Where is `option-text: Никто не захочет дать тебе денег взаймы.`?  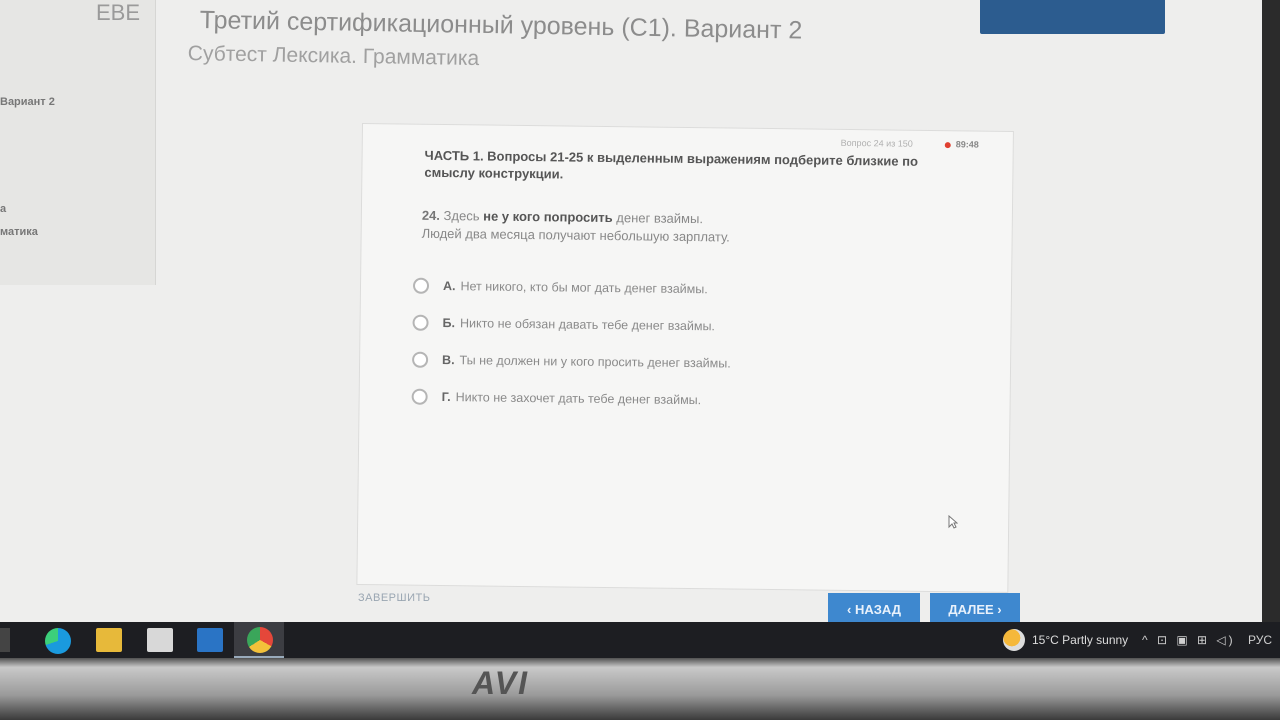 option-text: Никто не захочет дать тебе денег взаймы. is located at coordinates (578, 399).